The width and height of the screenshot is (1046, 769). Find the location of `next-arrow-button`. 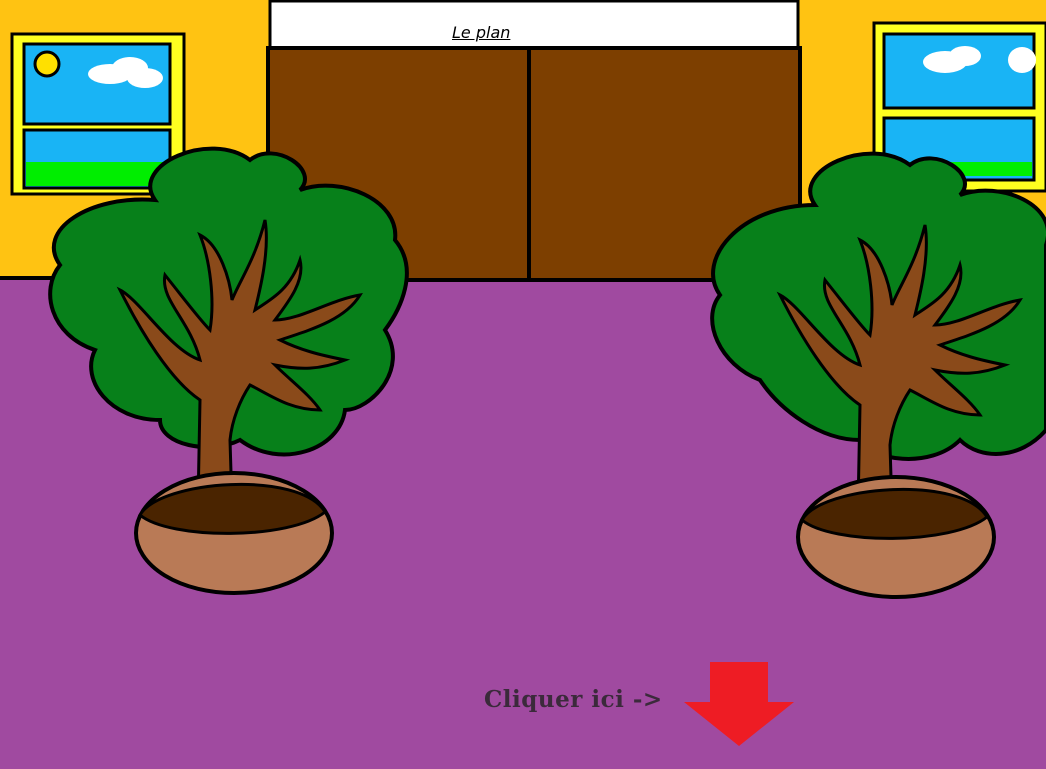

next-arrow-button is located at coordinates (739, 705).